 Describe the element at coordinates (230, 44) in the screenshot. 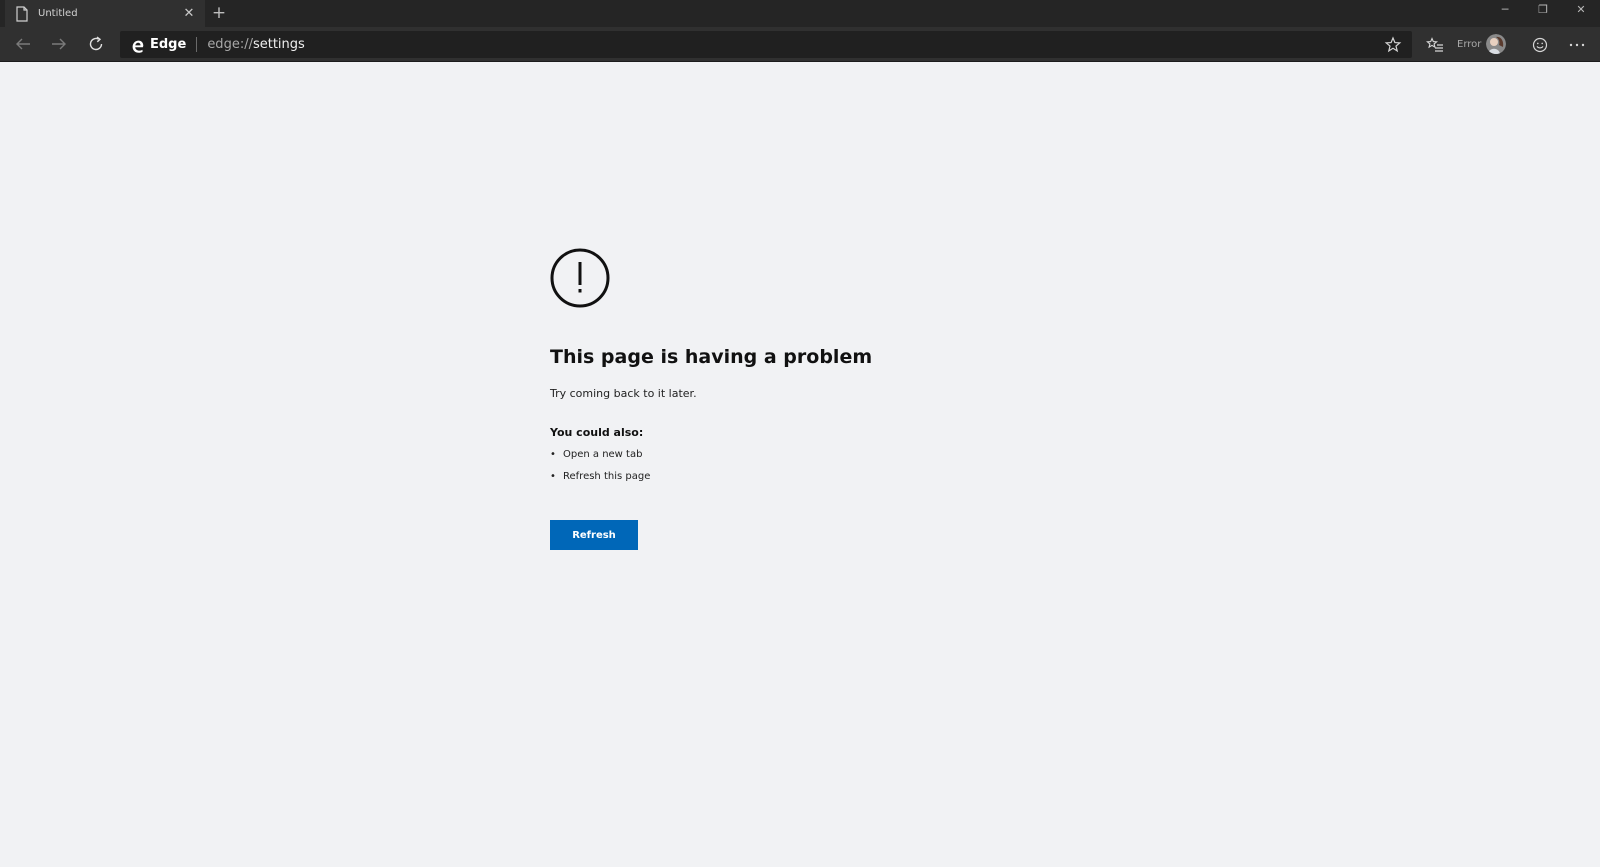

I see `url-scheme: edge://` at that location.